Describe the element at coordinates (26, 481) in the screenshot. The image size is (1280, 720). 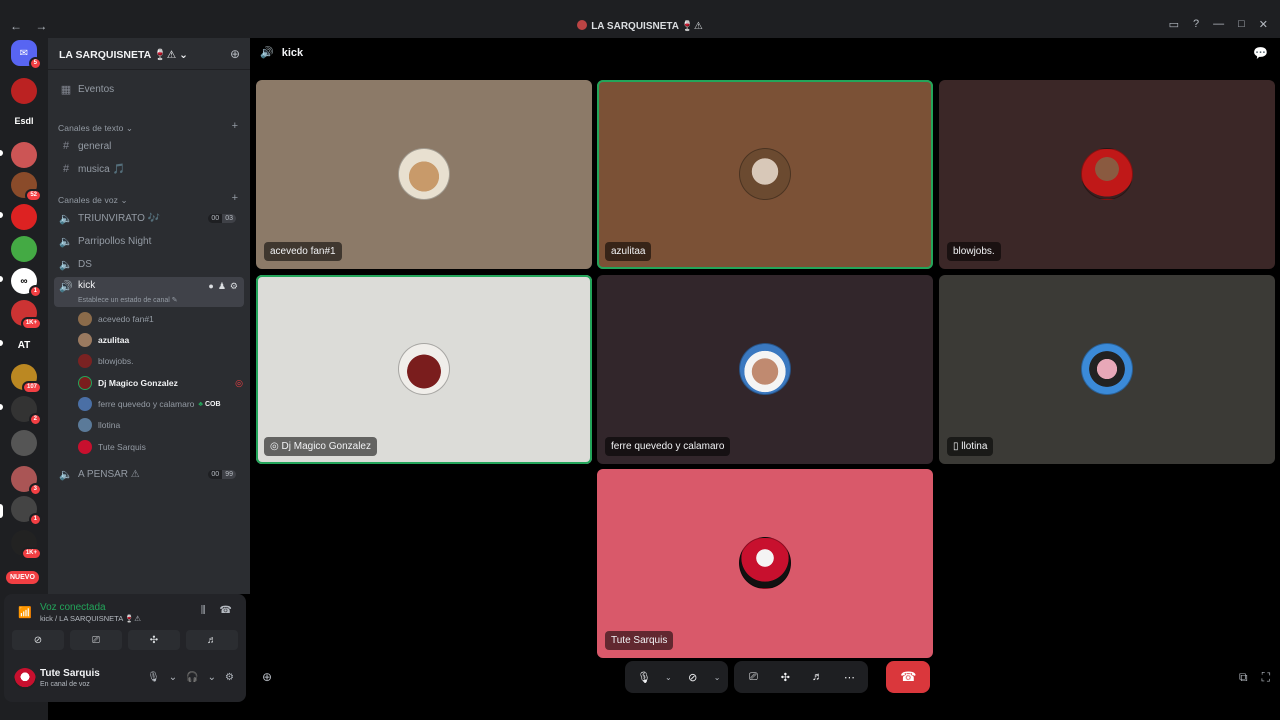
I see `server-icon: 3` at that location.